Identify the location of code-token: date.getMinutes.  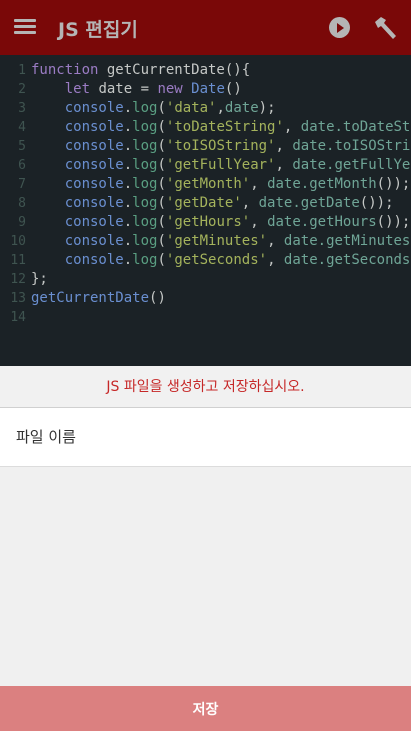
(347, 241).